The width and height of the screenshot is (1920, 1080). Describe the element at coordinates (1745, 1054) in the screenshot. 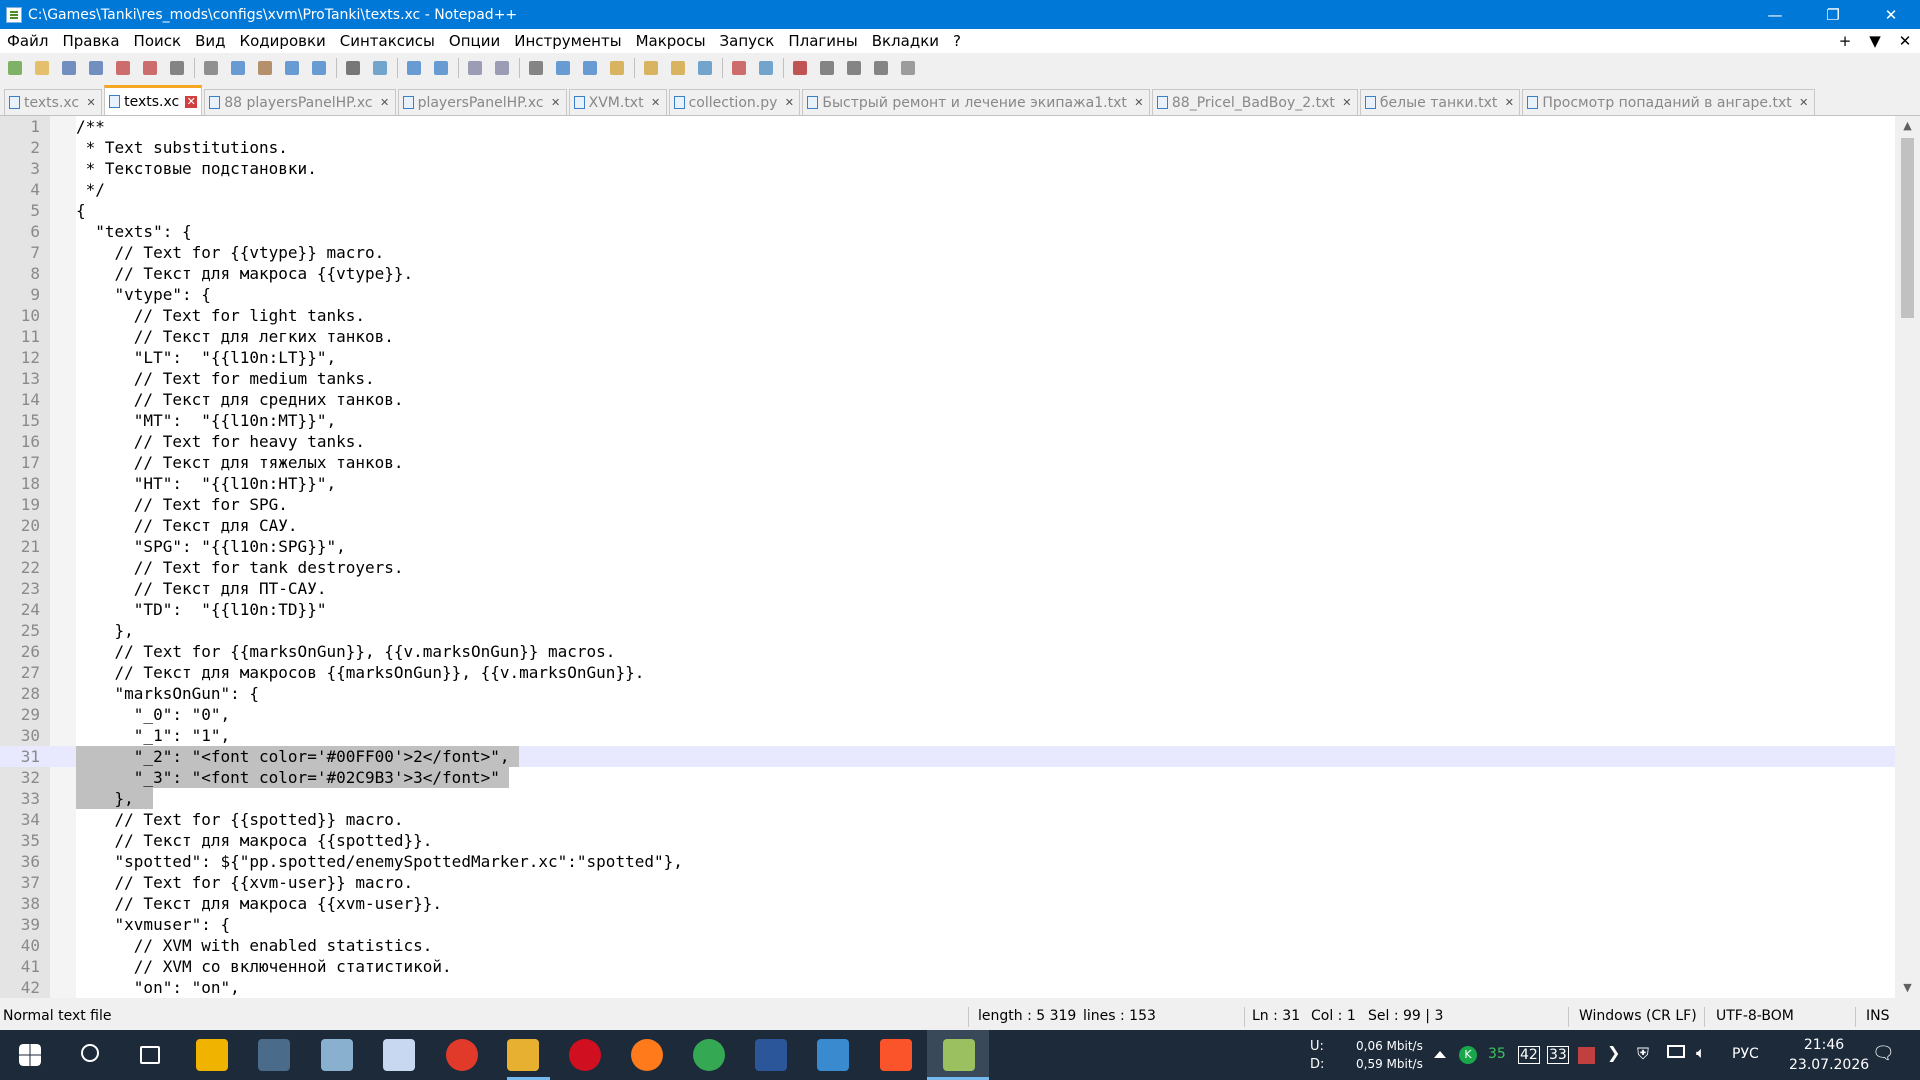

I see `language-indicator: РУС` at that location.